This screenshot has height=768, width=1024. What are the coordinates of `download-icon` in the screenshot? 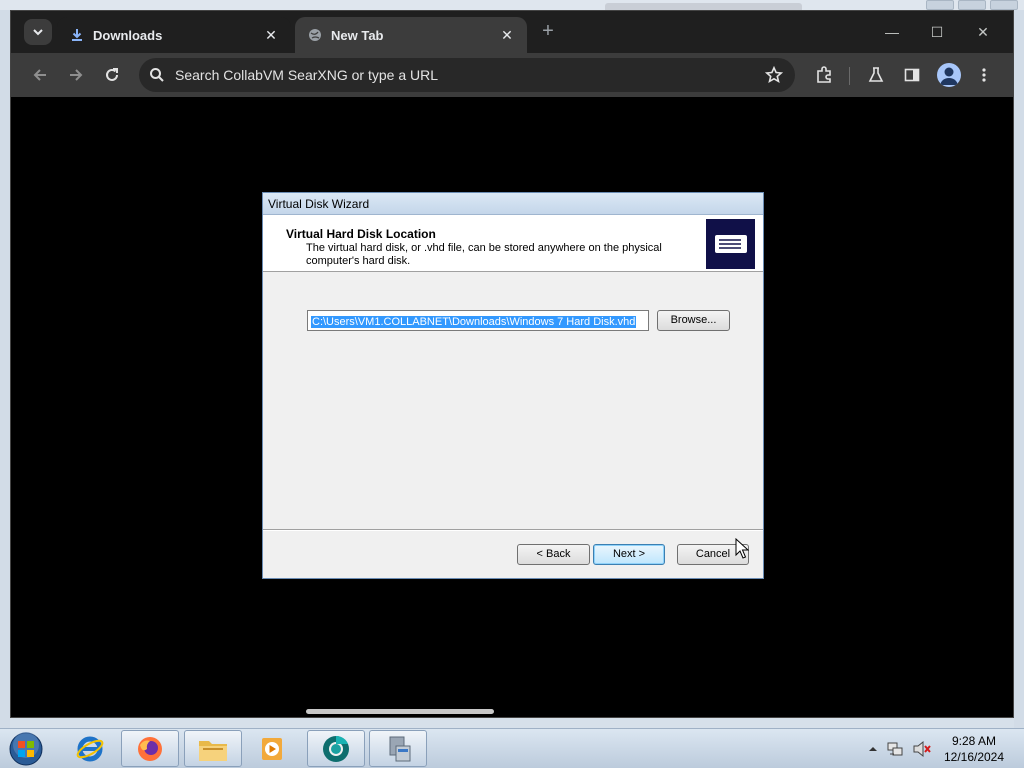 It's located at (77, 35).